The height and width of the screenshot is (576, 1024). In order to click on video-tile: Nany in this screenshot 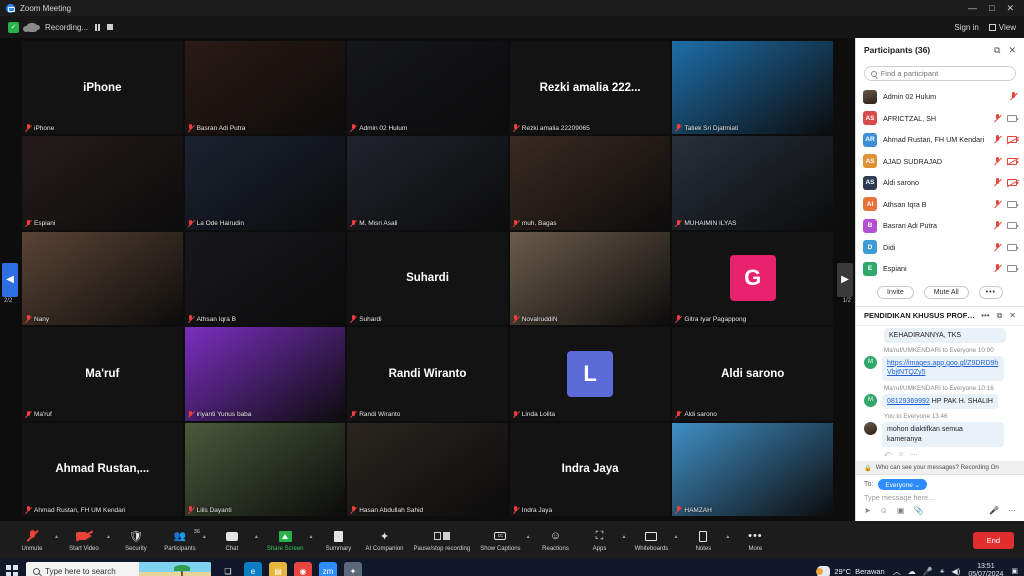, I will do `click(102, 278)`.